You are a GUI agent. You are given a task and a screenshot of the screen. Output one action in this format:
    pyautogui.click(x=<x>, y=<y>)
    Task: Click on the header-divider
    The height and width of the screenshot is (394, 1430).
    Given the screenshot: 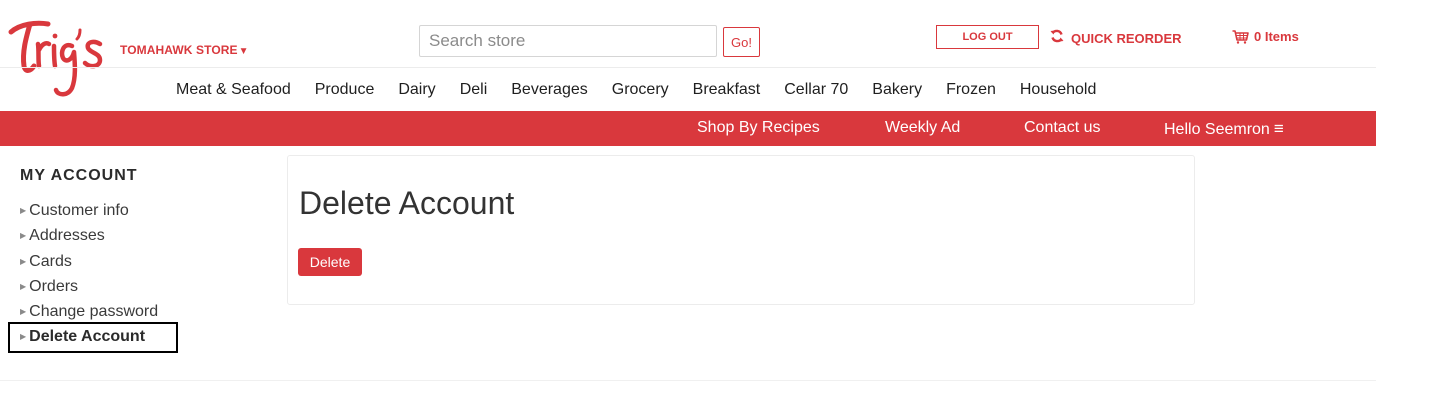 What is the action you would take?
    pyautogui.click(x=688, y=67)
    